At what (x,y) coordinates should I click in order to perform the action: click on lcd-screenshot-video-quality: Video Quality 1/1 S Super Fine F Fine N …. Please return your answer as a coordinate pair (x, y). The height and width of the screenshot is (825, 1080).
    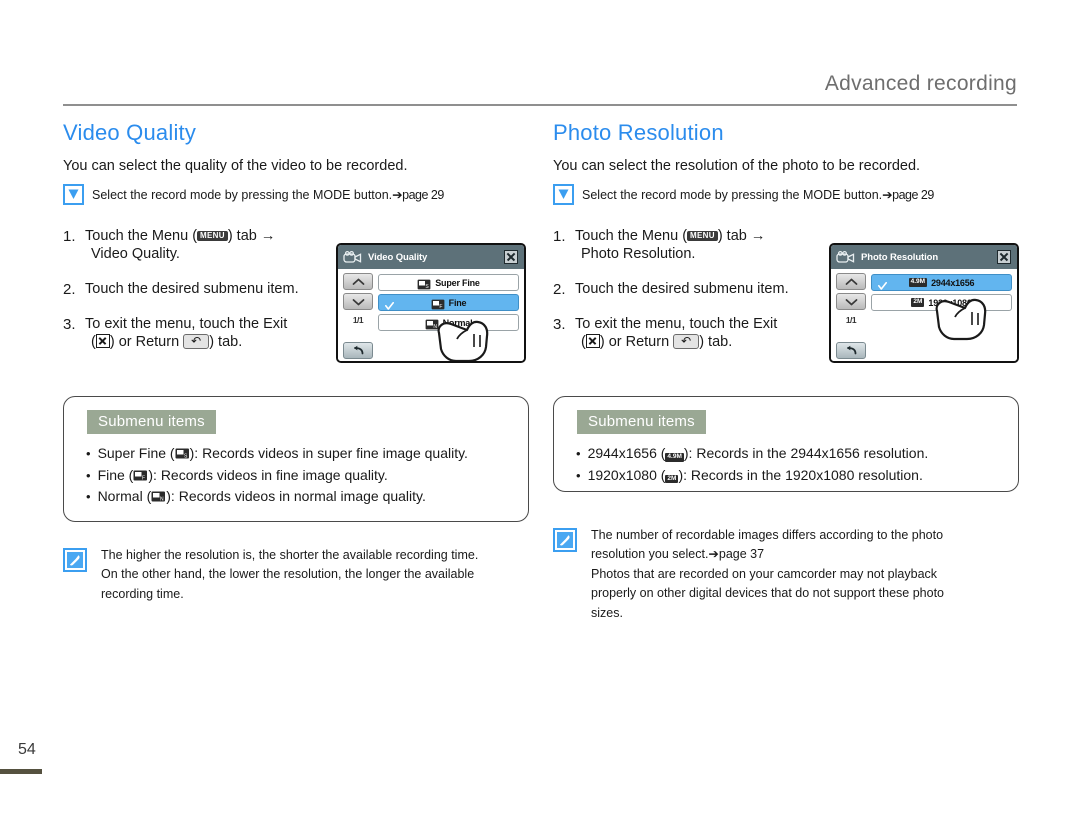
    Looking at the image, I should click on (431, 303).